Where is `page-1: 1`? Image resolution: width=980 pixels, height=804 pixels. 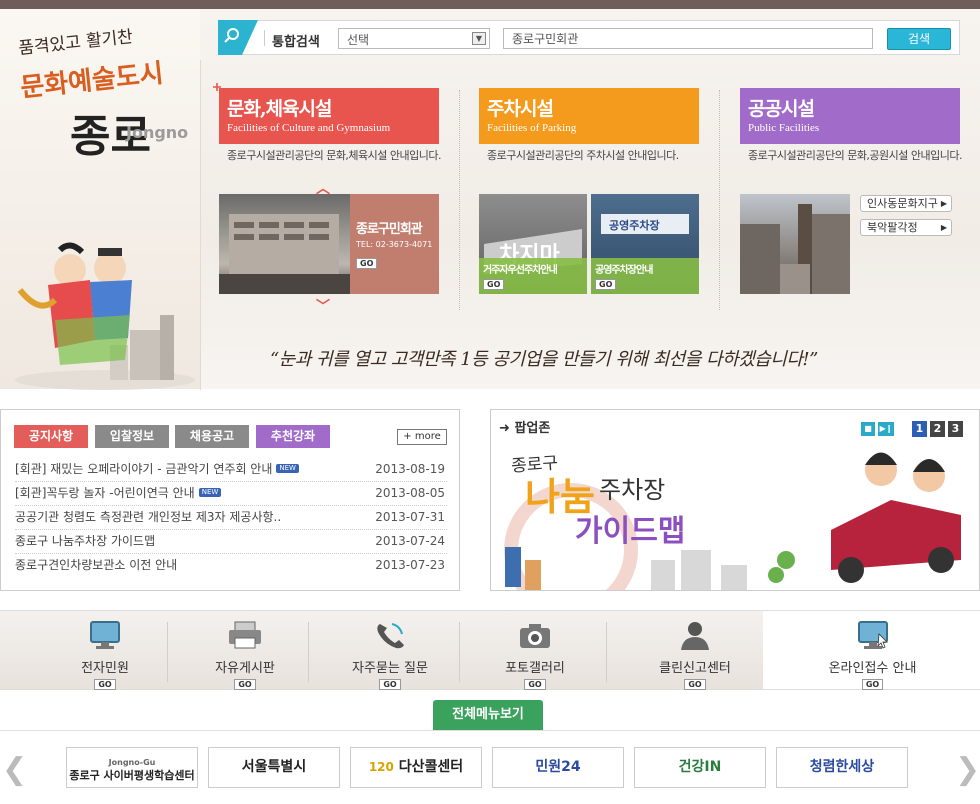
page-1: 1 is located at coordinates (919, 429).